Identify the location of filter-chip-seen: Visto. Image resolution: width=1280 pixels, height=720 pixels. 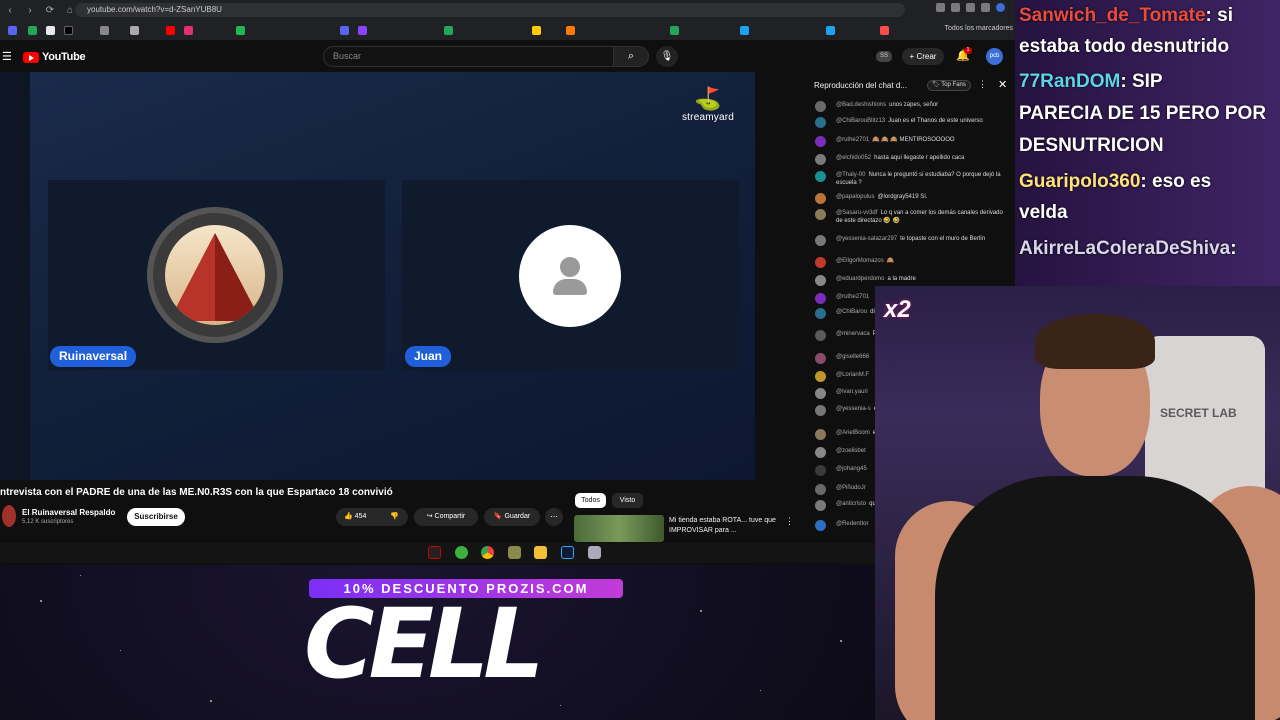
(627, 500).